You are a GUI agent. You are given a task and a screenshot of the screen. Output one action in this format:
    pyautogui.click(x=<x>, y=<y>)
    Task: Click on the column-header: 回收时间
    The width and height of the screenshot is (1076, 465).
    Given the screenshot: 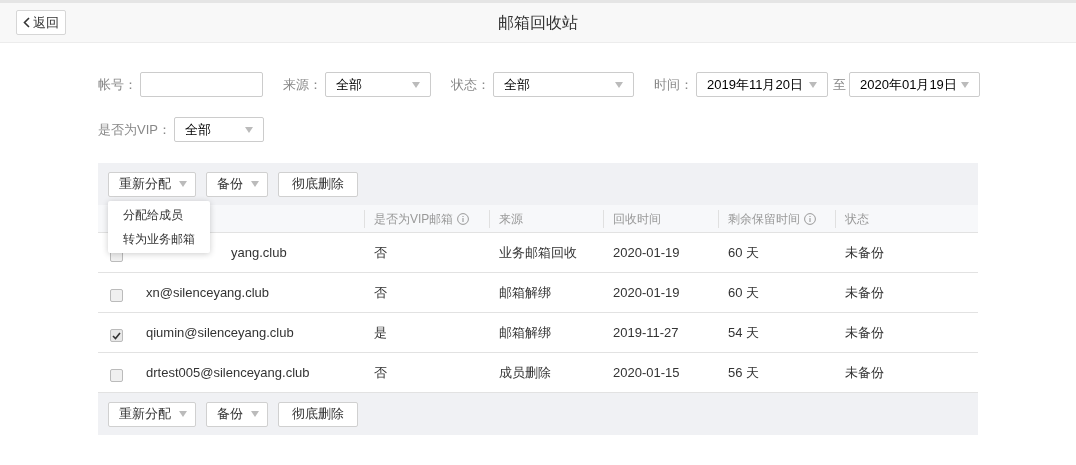 What is the action you would take?
    pyautogui.click(x=637, y=219)
    